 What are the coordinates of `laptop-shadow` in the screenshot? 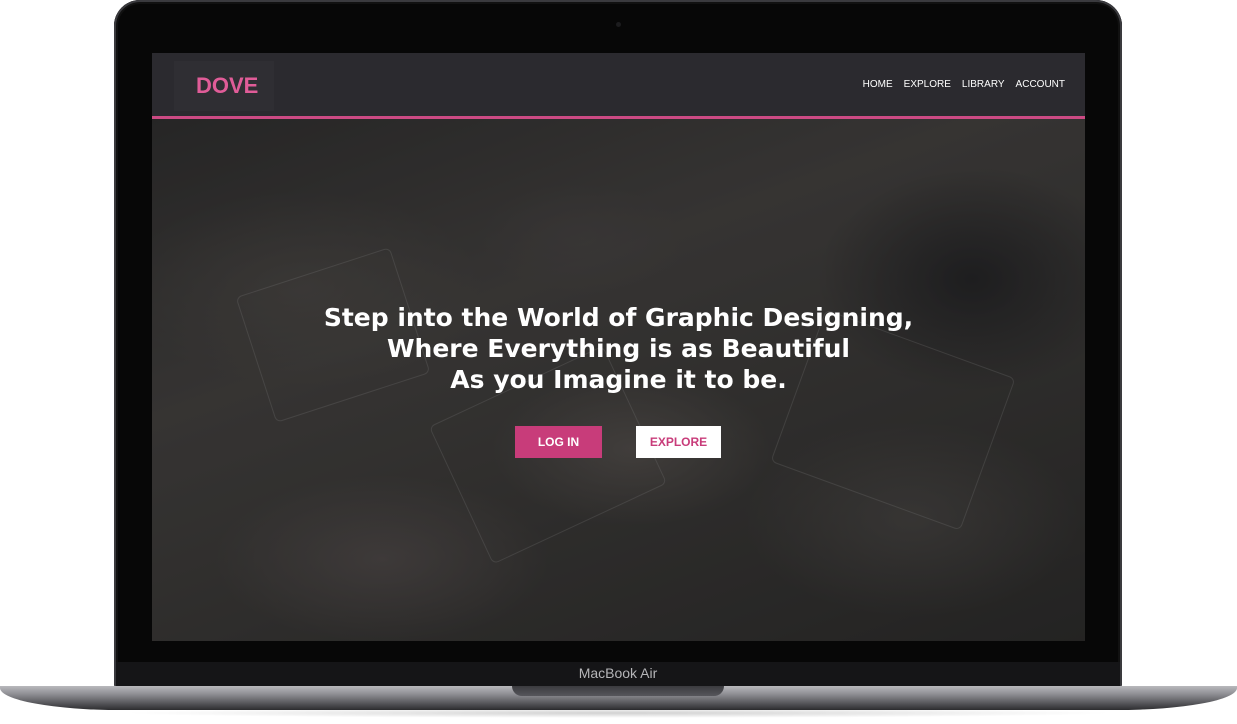 It's located at (618, 713).